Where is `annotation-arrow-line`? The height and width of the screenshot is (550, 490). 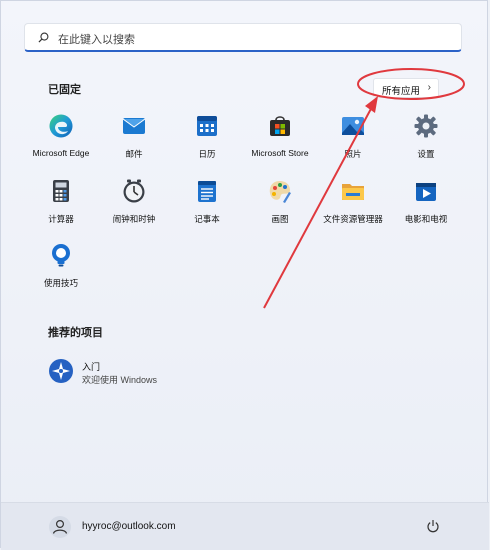 annotation-arrow-line is located at coordinates (318, 206).